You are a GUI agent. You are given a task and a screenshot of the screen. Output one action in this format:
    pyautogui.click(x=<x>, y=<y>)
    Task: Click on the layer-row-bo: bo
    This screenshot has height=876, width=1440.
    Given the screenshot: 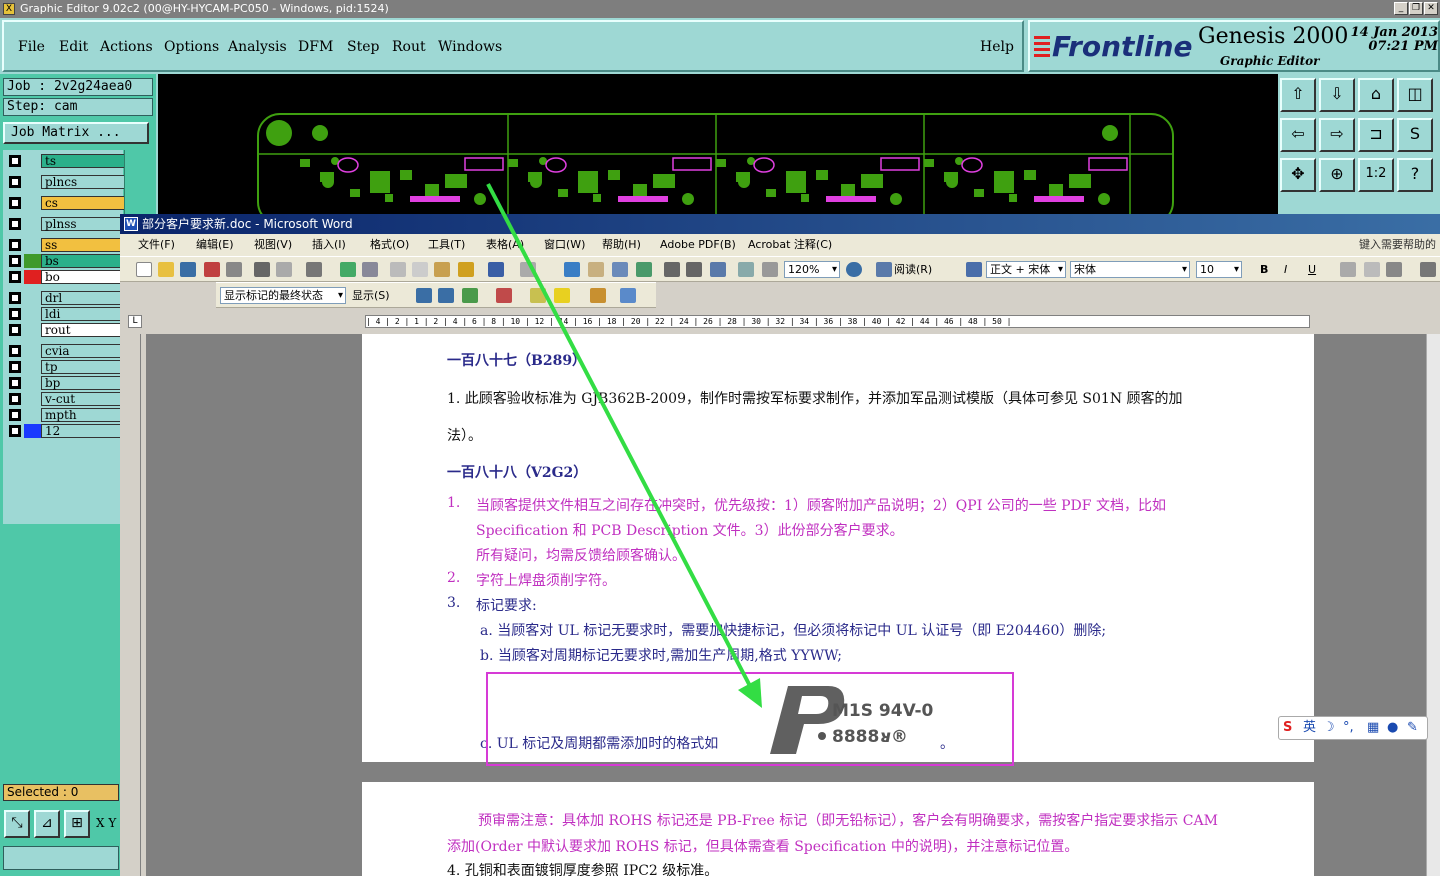 What is the action you would take?
    pyautogui.click(x=66, y=277)
    